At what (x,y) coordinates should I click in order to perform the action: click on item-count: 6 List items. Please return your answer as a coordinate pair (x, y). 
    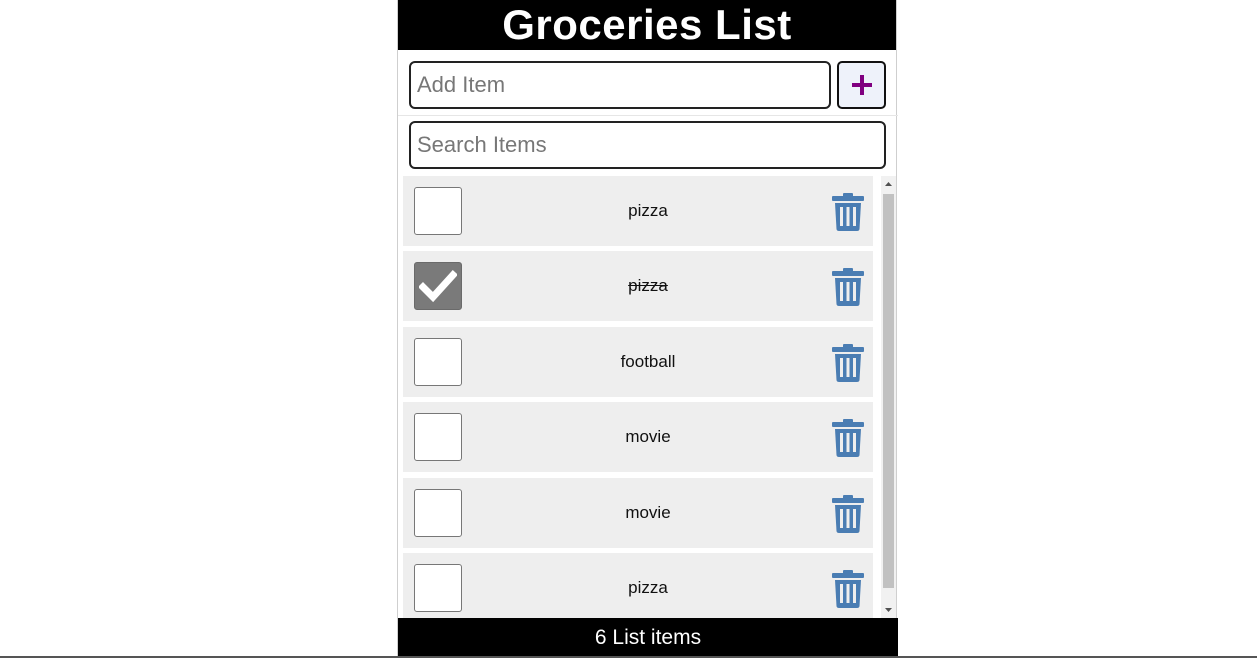
    Looking at the image, I should click on (648, 637).